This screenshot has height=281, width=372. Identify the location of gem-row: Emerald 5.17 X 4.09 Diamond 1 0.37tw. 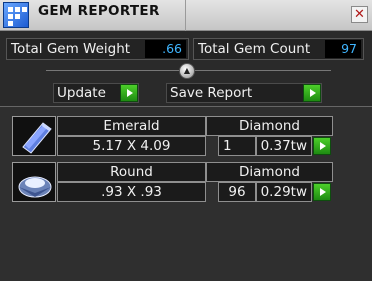
(172, 136).